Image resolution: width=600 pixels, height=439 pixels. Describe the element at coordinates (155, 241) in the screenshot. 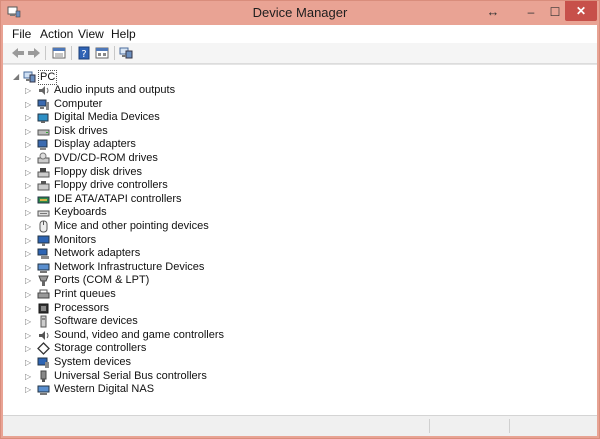

I see `tree-category-item: ▷ Monitors` at that location.